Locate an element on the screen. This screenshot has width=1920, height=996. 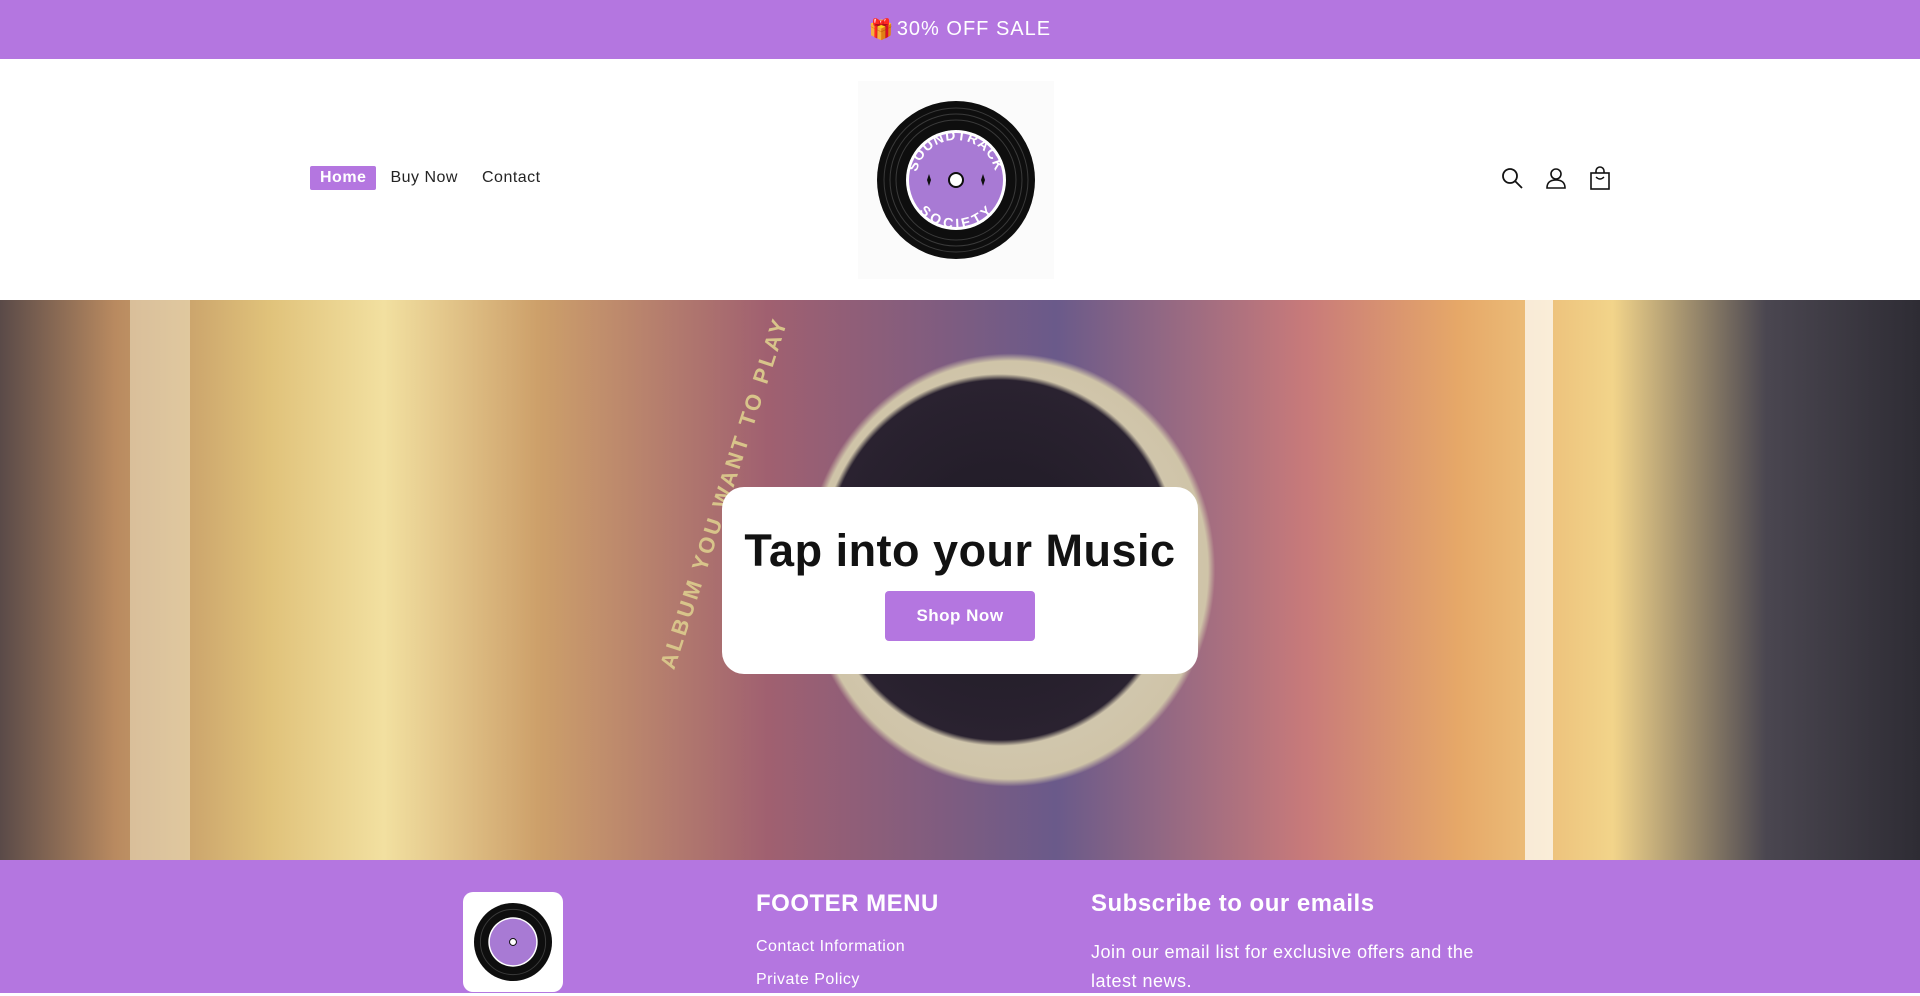
footer-logo is located at coordinates (513, 942).